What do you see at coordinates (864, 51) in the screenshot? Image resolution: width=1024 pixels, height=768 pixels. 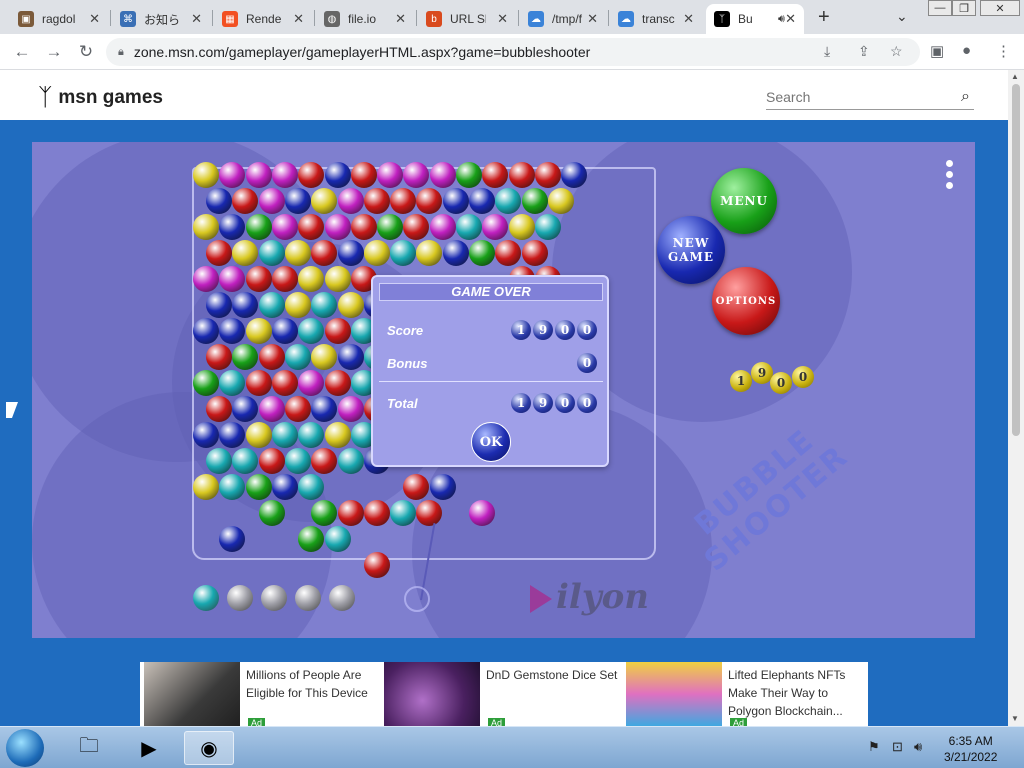 I see `share-icon: ⇪` at bounding box center [864, 51].